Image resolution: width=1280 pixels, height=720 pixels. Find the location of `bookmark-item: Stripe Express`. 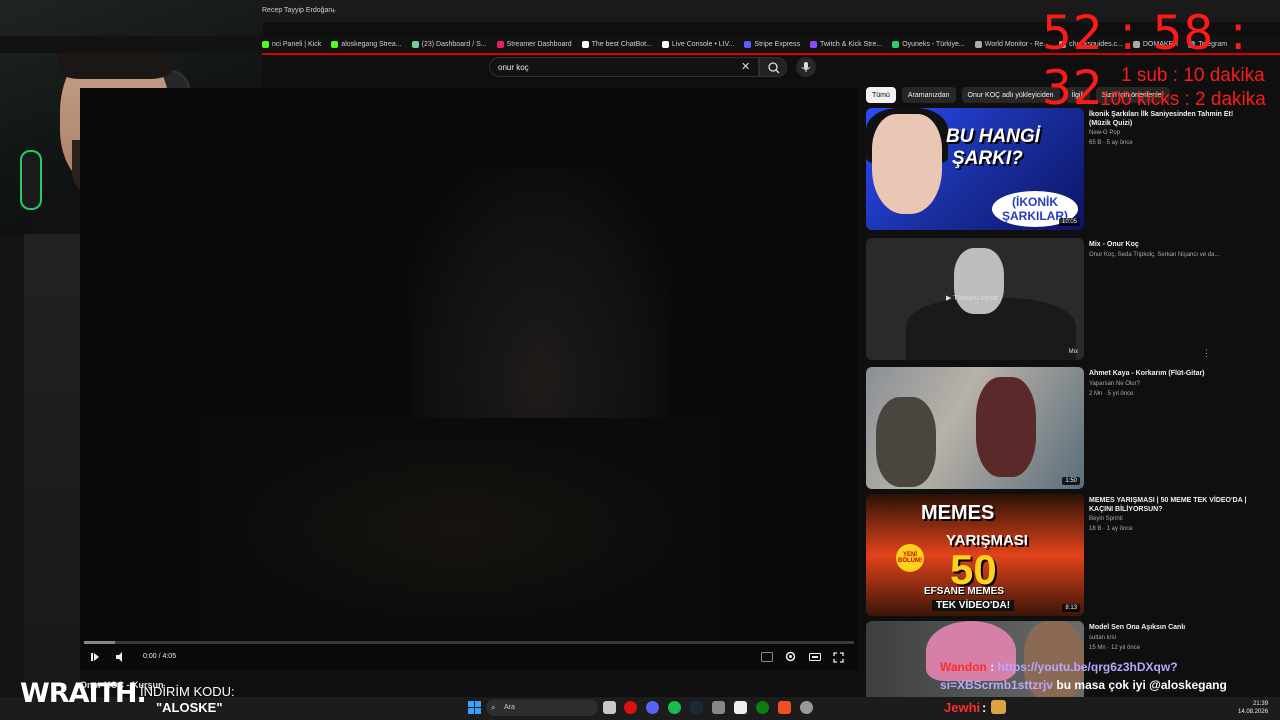

bookmark-item: Stripe Express is located at coordinates (772, 44).